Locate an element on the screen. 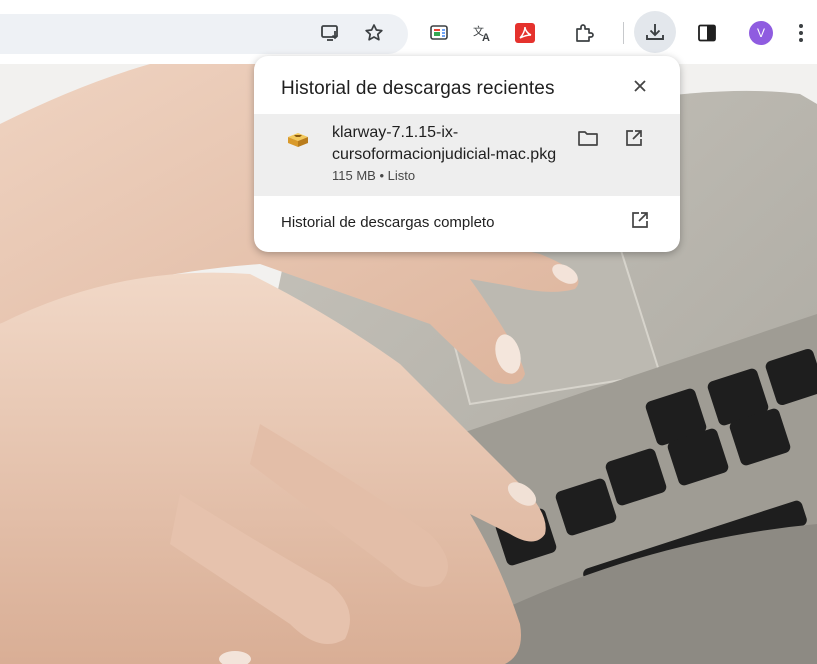 Image resolution: width=817 pixels, height=664 pixels. package-icon is located at coordinates (298, 138).